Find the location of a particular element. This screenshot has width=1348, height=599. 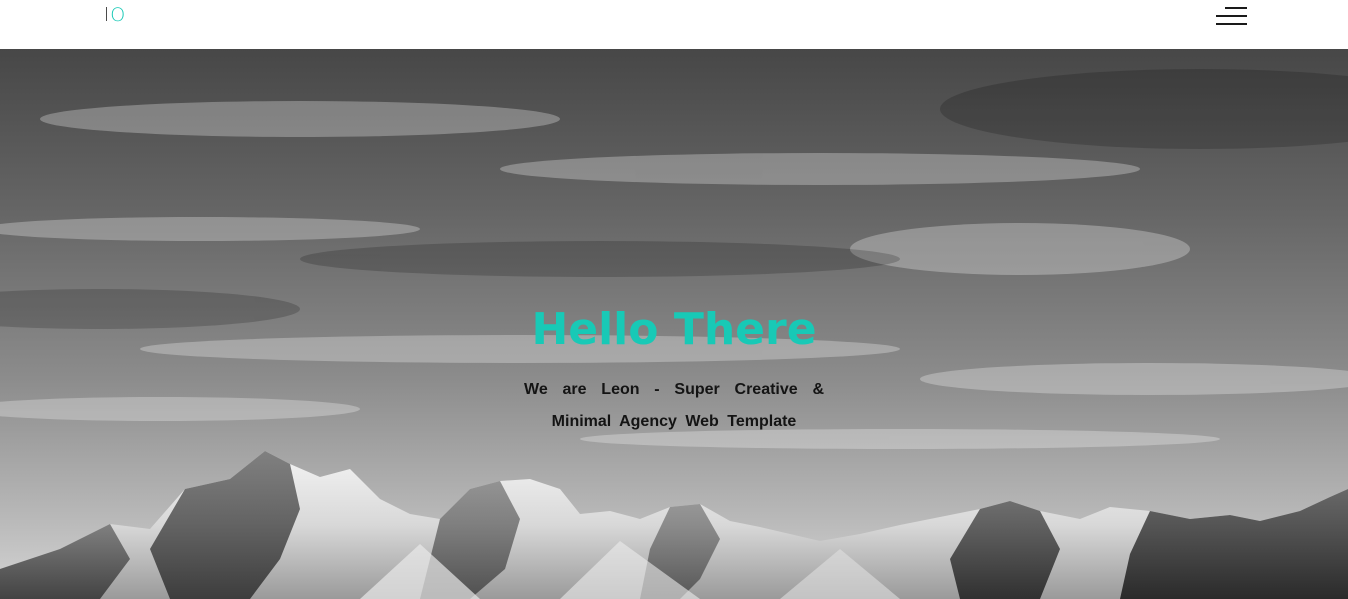

site-logo: lO is located at coordinates (115, 15).